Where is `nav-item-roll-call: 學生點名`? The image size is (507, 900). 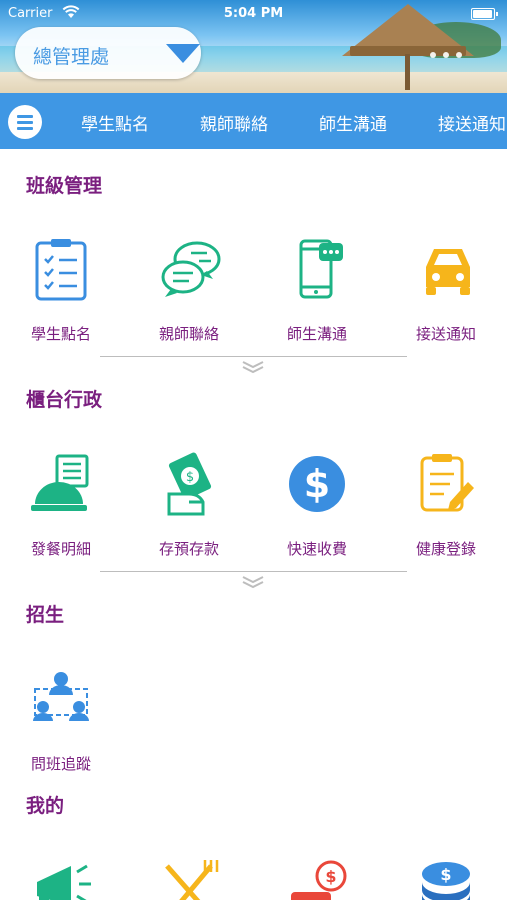
nav-item-roll-call: 學生點名 is located at coordinates (115, 122).